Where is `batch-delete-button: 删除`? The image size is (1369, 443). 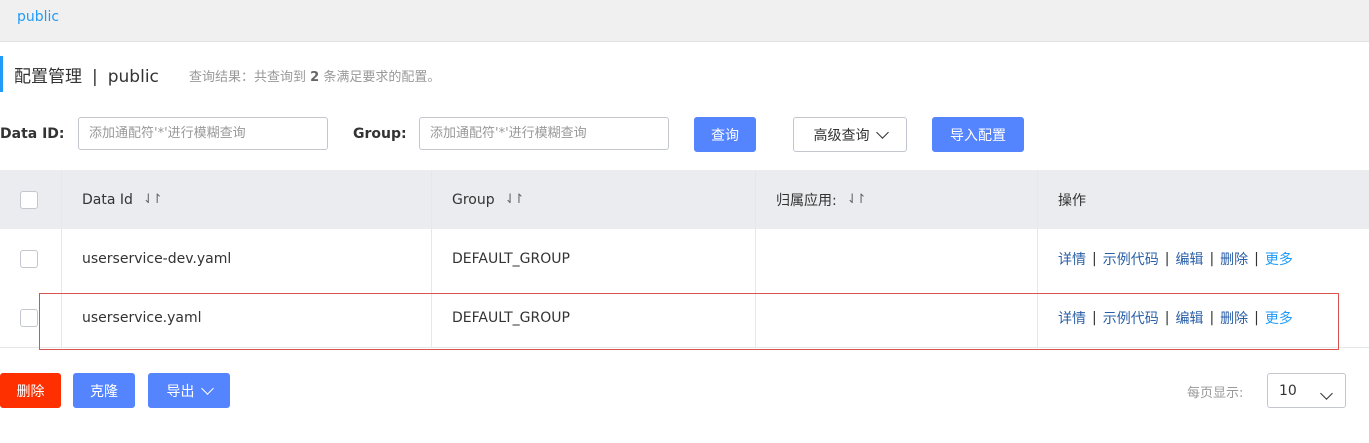 batch-delete-button: 删除 is located at coordinates (30, 390).